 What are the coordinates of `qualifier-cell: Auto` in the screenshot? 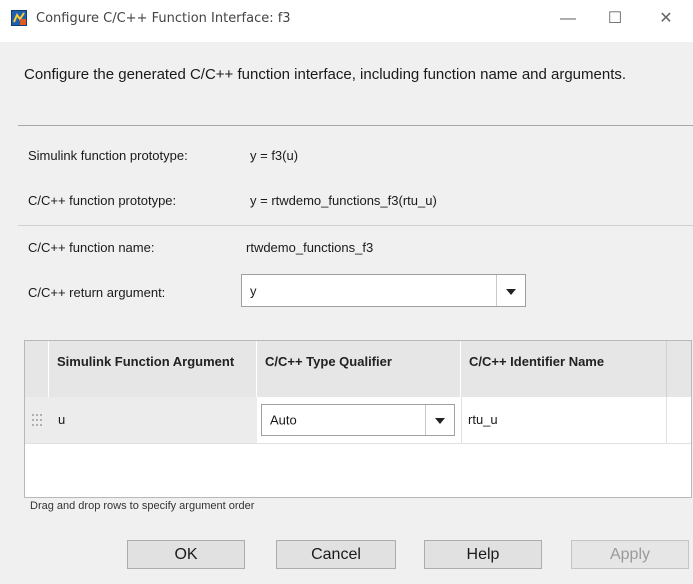 It's located at (359, 420).